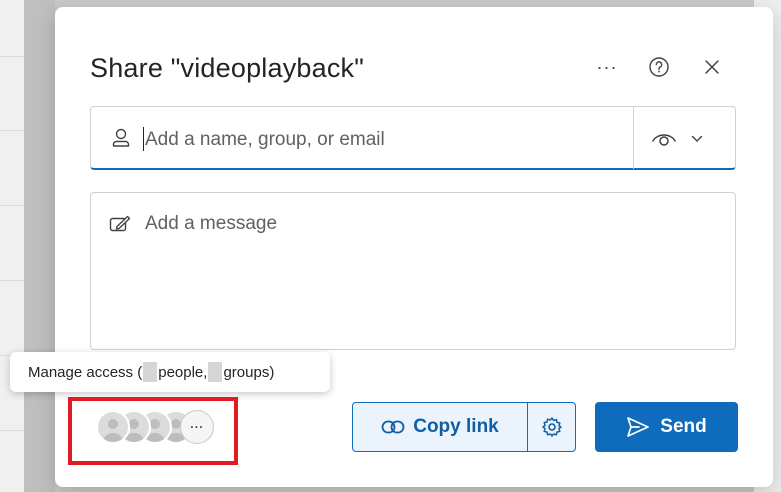 Image resolution: width=781 pixels, height=492 pixels. Describe the element at coordinates (156, 428) in the screenshot. I see `manage-access-avatars: ···` at that location.